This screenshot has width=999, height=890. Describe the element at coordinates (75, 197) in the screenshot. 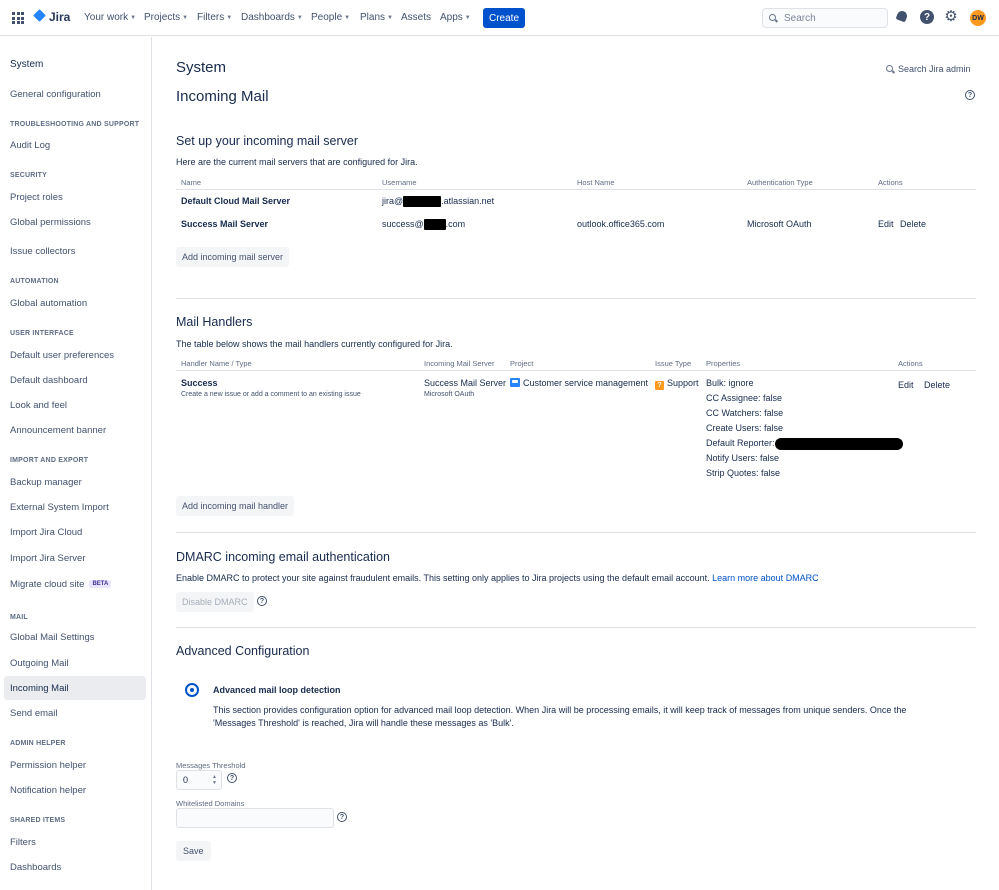

I see `sidebar-item-project-roles: Project roles` at that location.